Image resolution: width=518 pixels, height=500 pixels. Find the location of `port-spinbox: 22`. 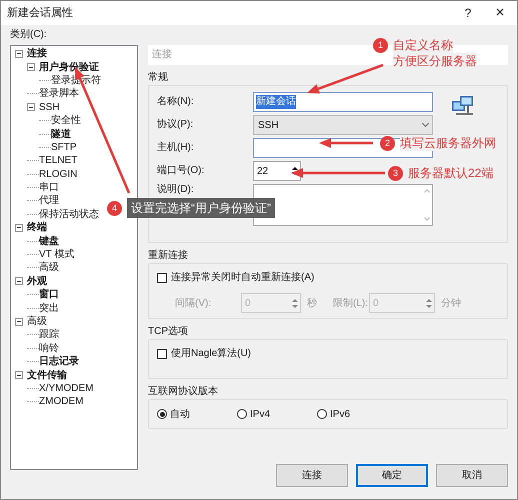

port-spinbox: 22 is located at coordinates (277, 171).